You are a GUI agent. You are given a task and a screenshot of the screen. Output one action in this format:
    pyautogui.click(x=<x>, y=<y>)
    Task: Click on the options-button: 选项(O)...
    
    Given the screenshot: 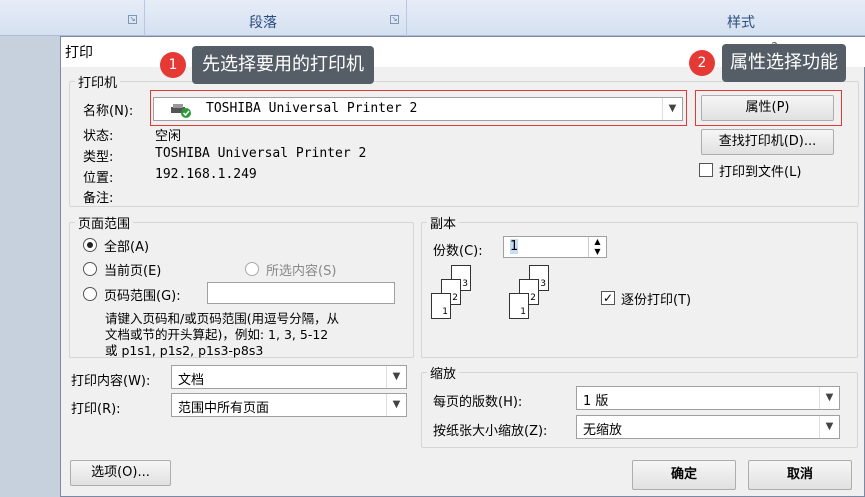 What is the action you would take?
    pyautogui.click(x=120, y=473)
    